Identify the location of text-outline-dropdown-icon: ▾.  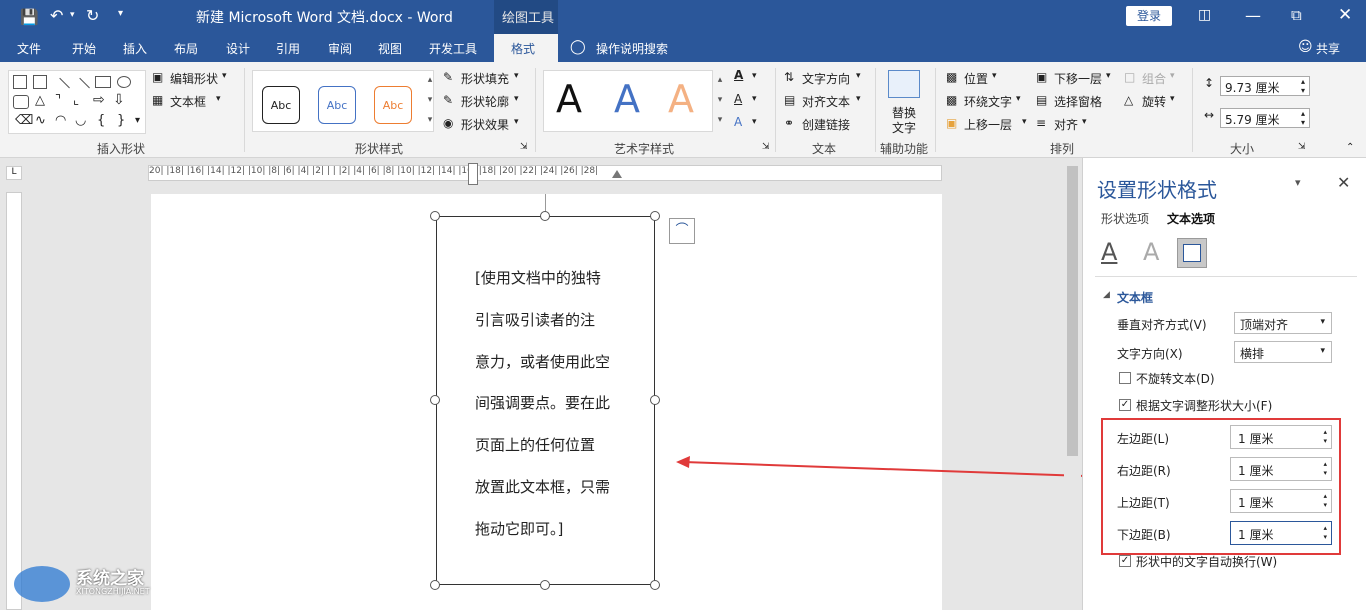
(754, 99).